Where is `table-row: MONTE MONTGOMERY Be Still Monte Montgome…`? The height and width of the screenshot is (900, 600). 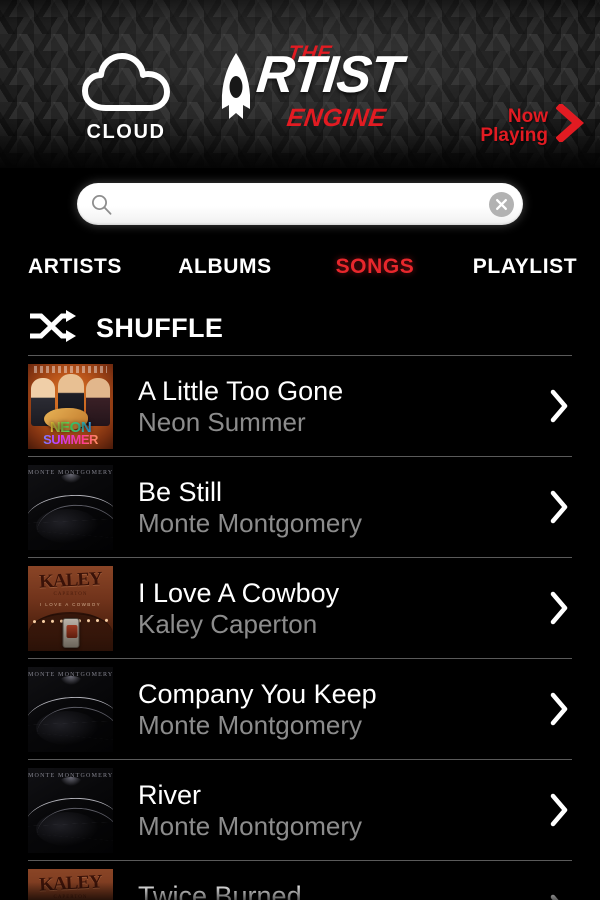 table-row: MONTE MONTGOMERY Be Still Monte Montgome… is located at coordinates (300, 506).